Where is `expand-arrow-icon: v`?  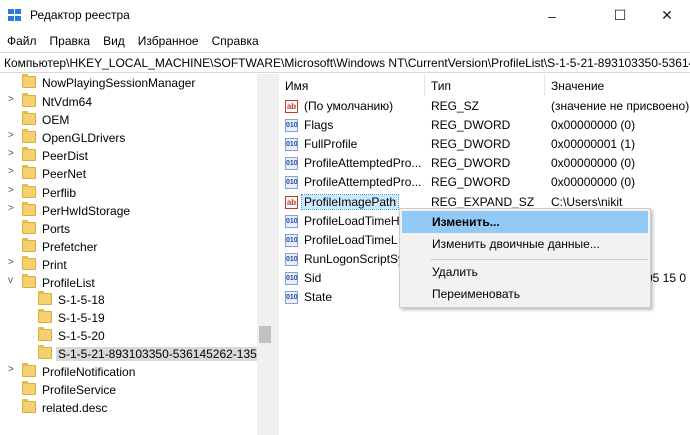
expand-arrow-icon: v is located at coordinates (13, 280).